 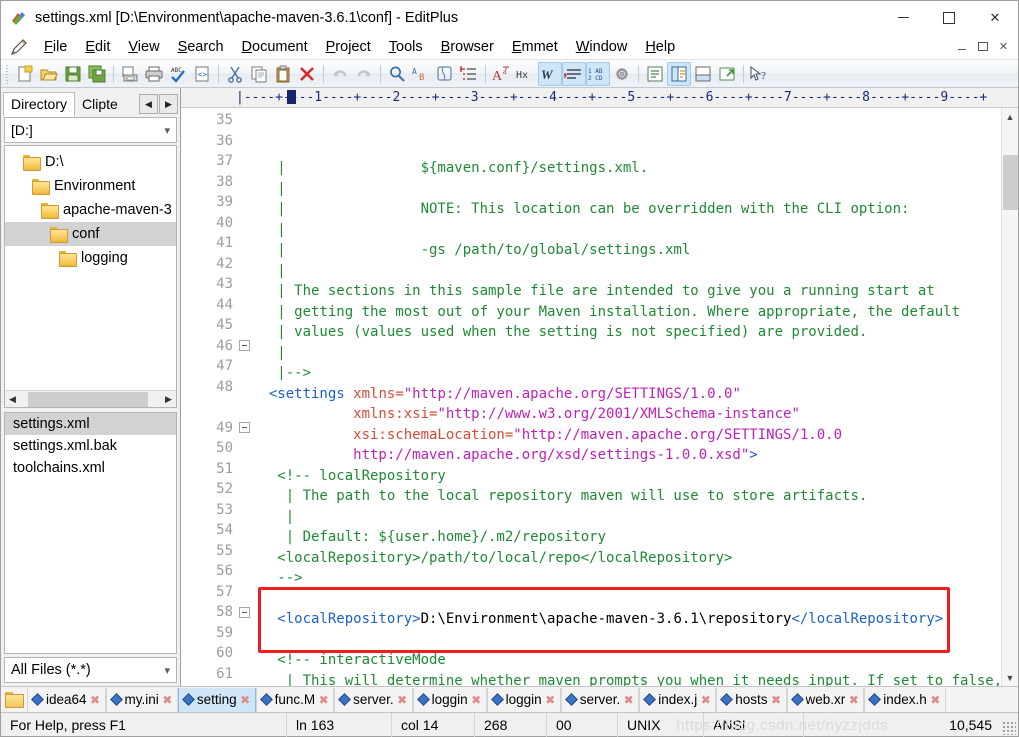 I want to click on show-spaces-icon: 1 AB 2 CD, so click(x=598, y=73).